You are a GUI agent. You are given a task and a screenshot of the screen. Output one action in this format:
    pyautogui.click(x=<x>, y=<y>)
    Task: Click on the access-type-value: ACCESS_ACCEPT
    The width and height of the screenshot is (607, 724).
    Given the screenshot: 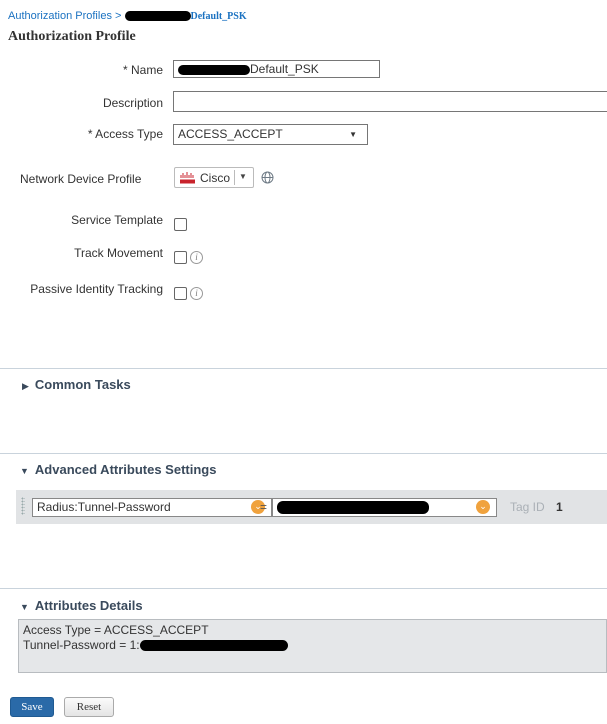 What is the action you would take?
    pyautogui.click(x=230, y=134)
    